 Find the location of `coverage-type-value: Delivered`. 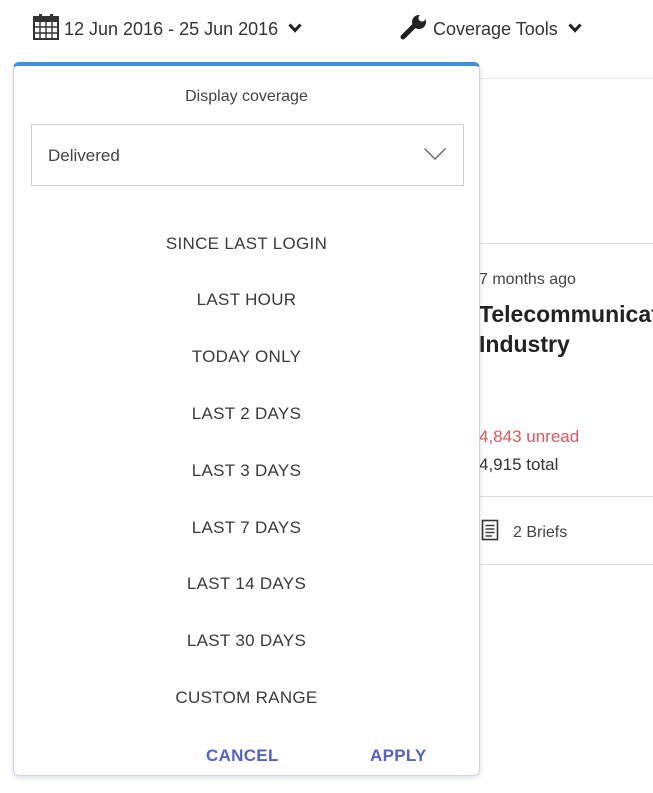

coverage-type-value: Delivered is located at coordinates (84, 155).